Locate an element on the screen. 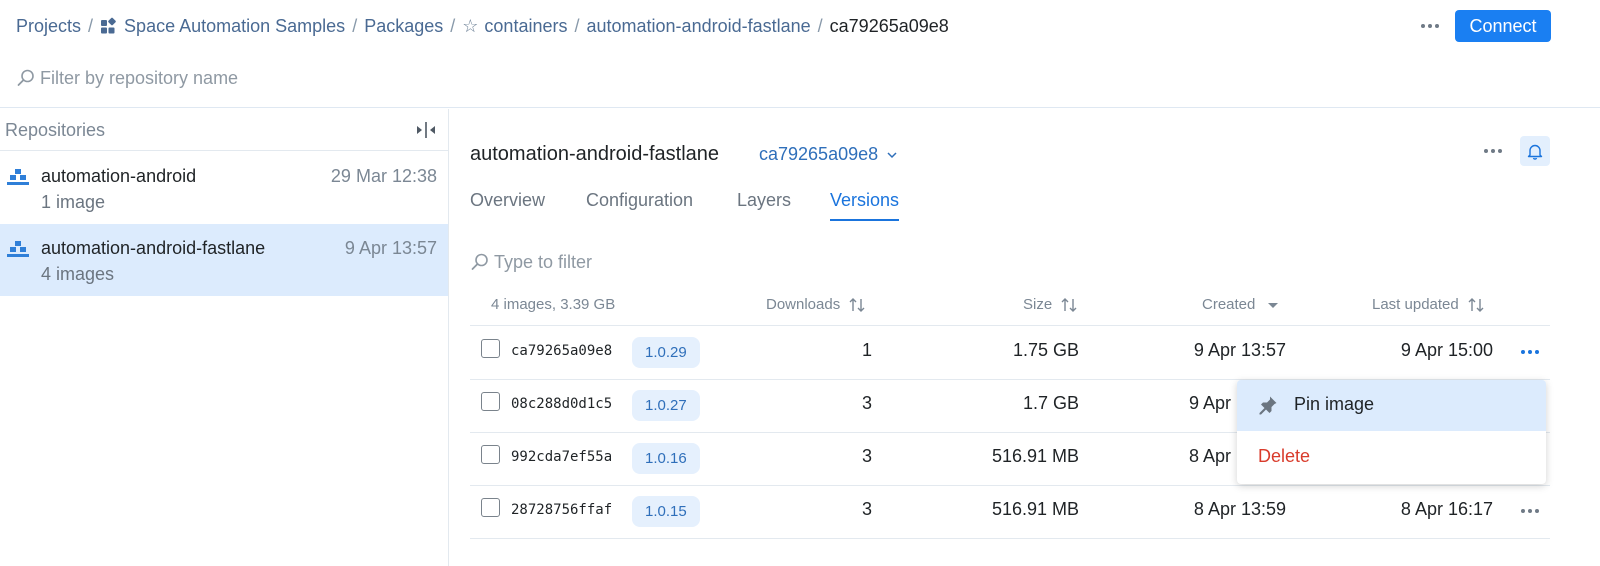 The width and height of the screenshot is (1600, 566). breadcrumb-current: ca79265a09e8 is located at coordinates (889, 25).